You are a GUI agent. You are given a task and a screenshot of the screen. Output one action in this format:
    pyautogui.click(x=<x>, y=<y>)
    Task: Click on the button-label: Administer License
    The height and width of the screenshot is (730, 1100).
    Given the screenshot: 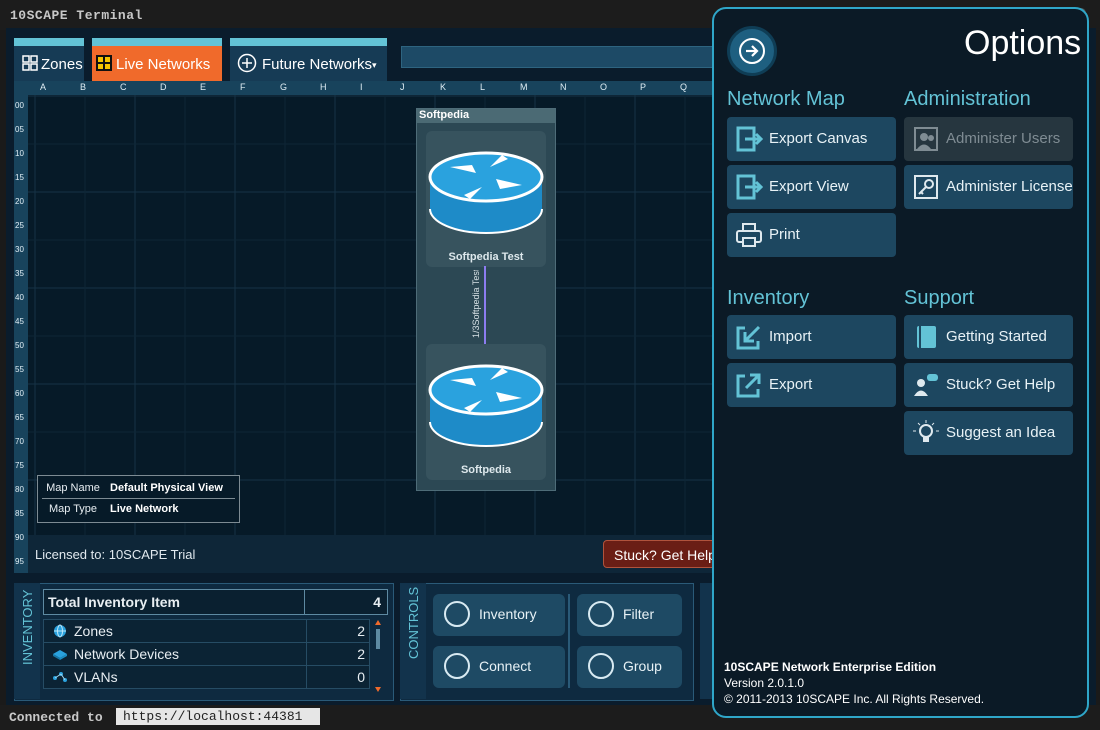 What is the action you would take?
    pyautogui.click(x=1009, y=186)
    